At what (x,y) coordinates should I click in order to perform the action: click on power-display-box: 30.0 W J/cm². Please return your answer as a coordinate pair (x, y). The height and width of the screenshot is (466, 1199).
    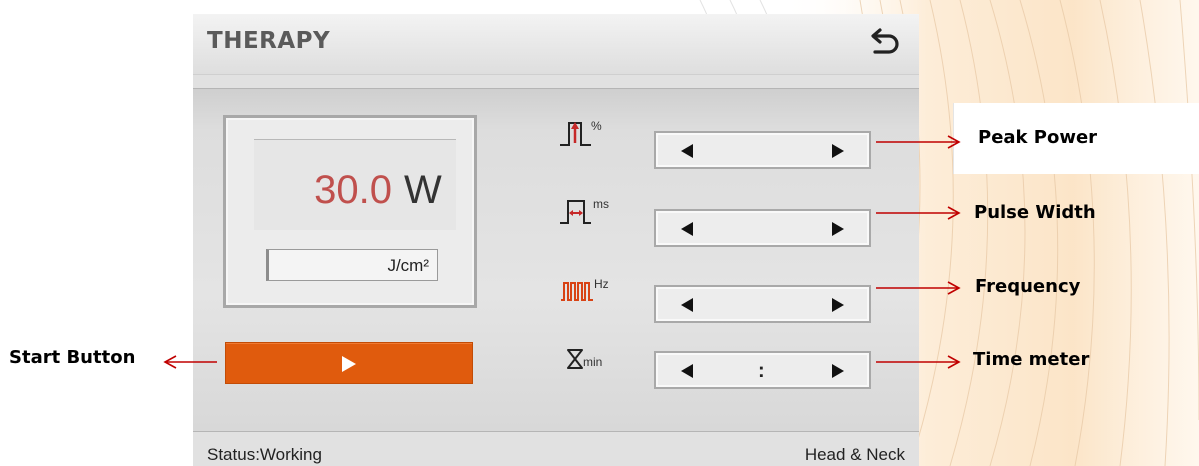
    Looking at the image, I should click on (350, 211).